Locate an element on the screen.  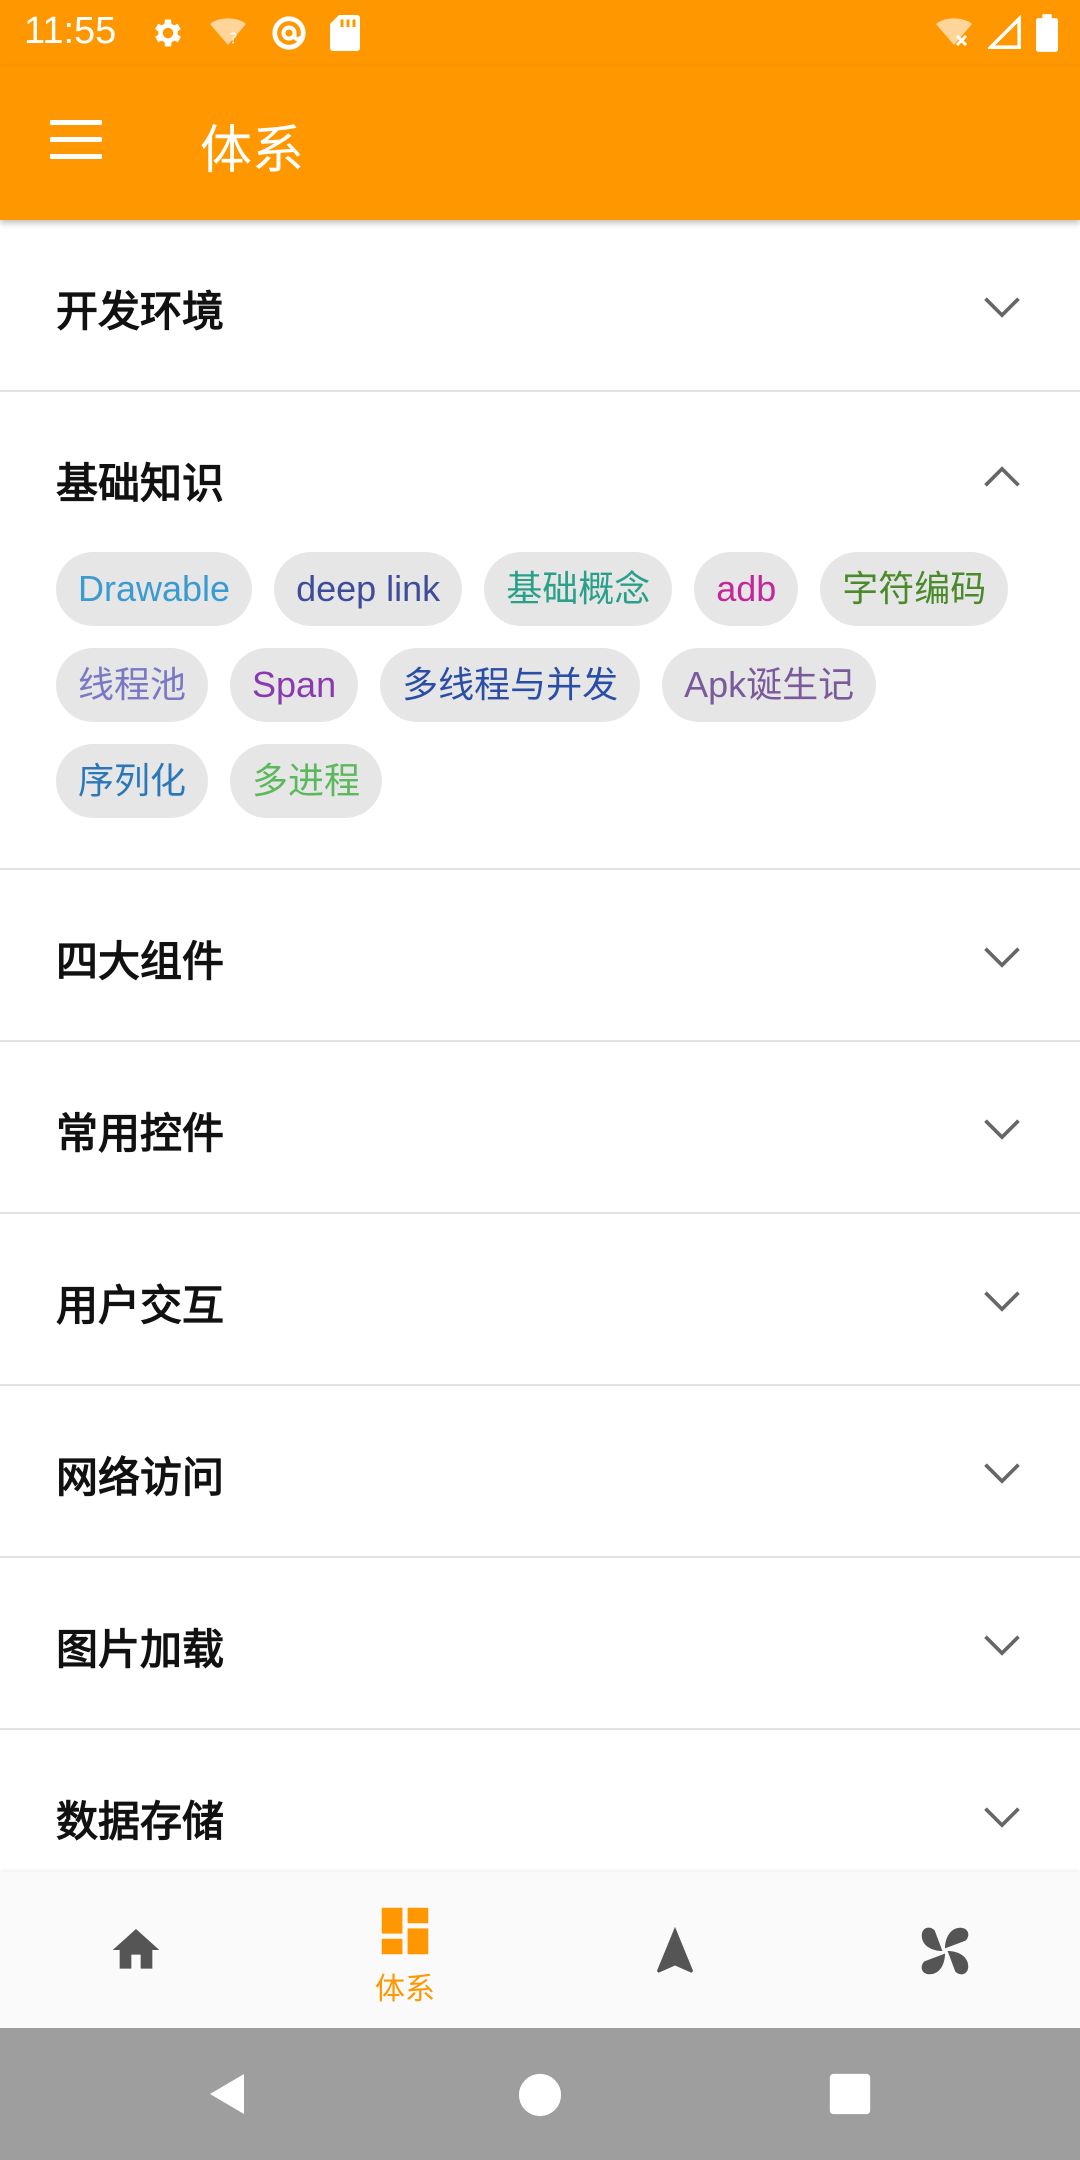
at-sign-icon is located at coordinates (289, 33).